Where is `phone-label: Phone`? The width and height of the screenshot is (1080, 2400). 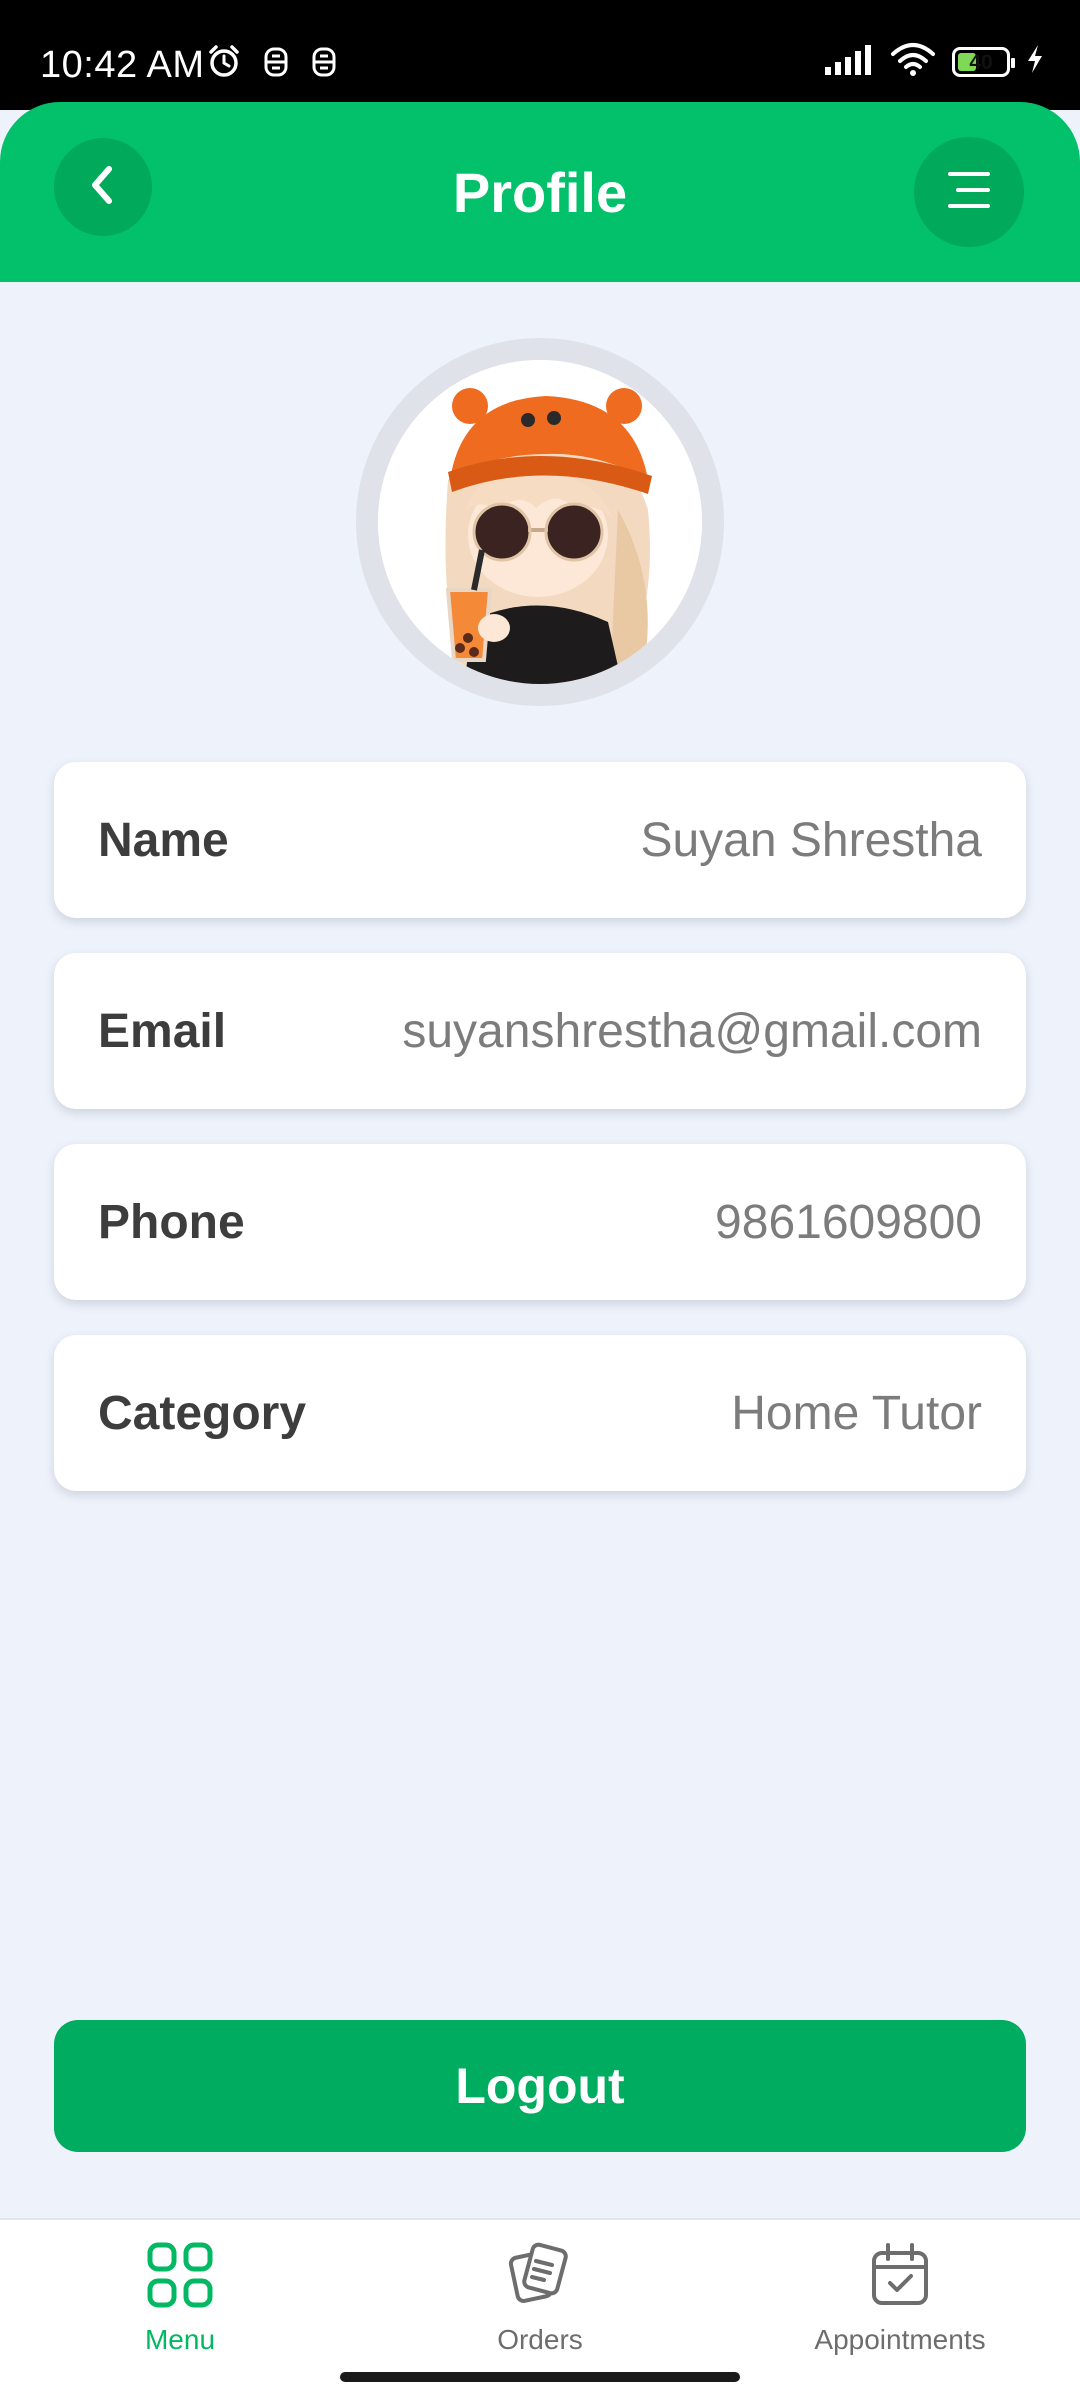
phone-label: Phone is located at coordinates (171, 1222).